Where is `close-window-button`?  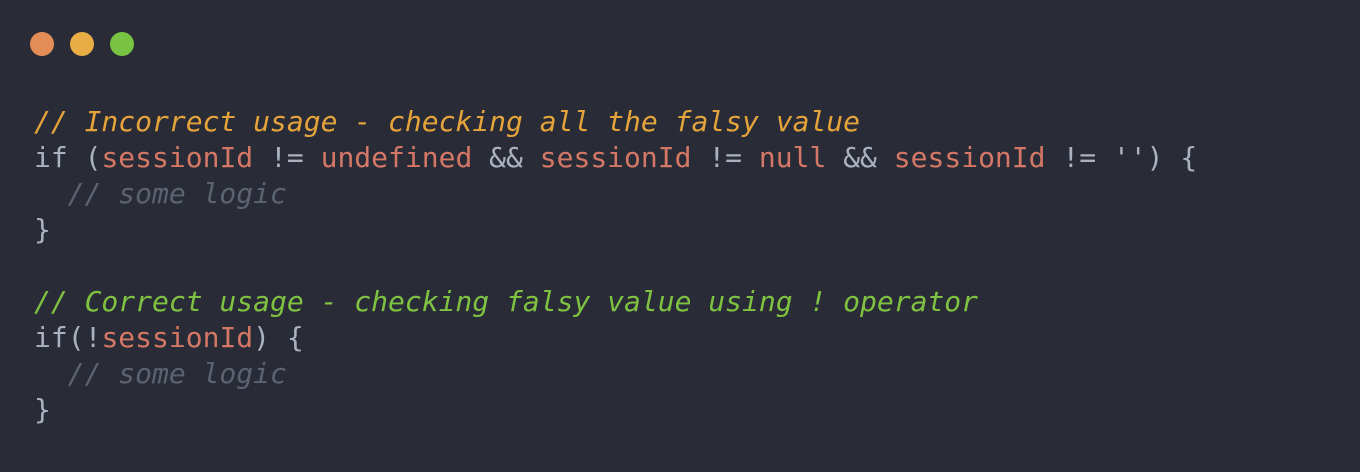 close-window-button is located at coordinates (42, 44).